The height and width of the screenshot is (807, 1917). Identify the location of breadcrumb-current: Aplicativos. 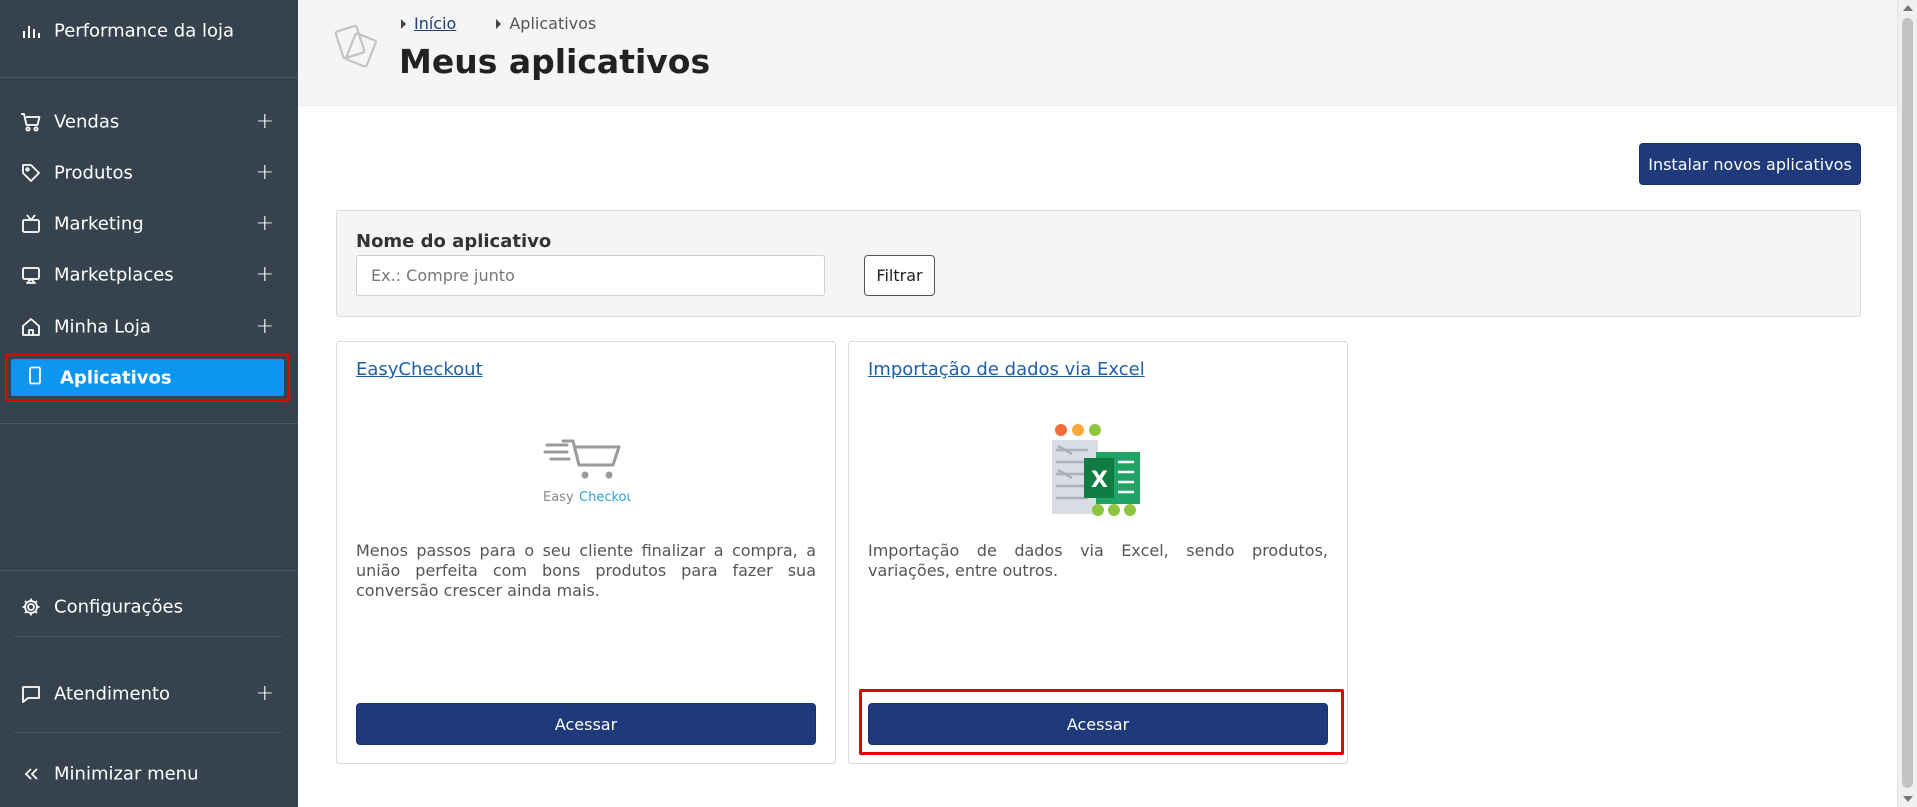
(553, 23).